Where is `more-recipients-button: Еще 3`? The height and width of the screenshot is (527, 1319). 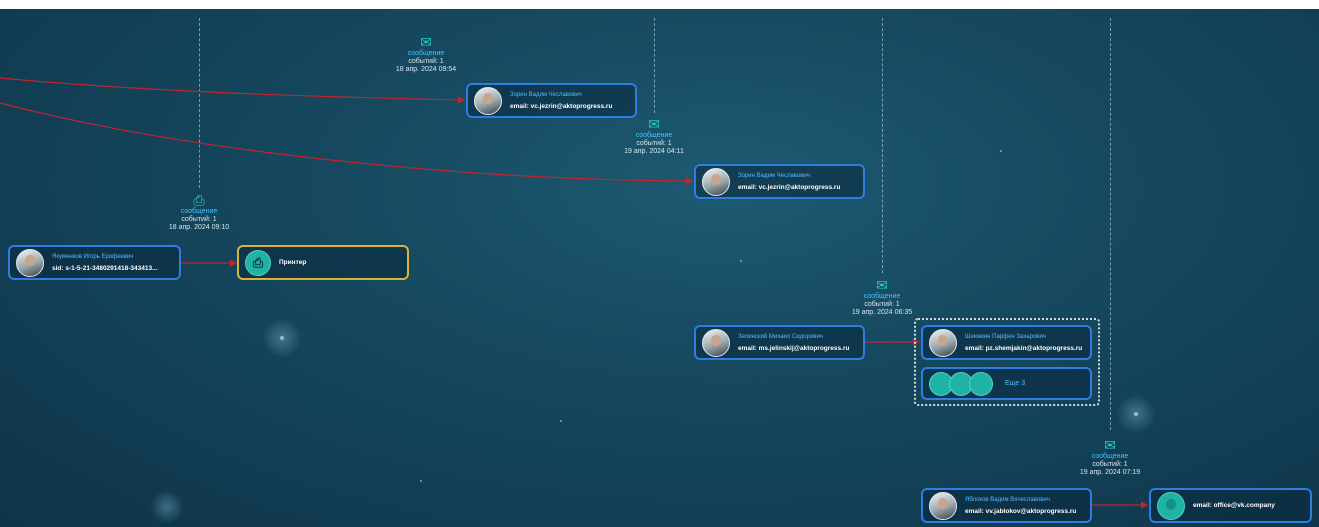 more-recipients-button: Еще 3 is located at coordinates (1006, 383).